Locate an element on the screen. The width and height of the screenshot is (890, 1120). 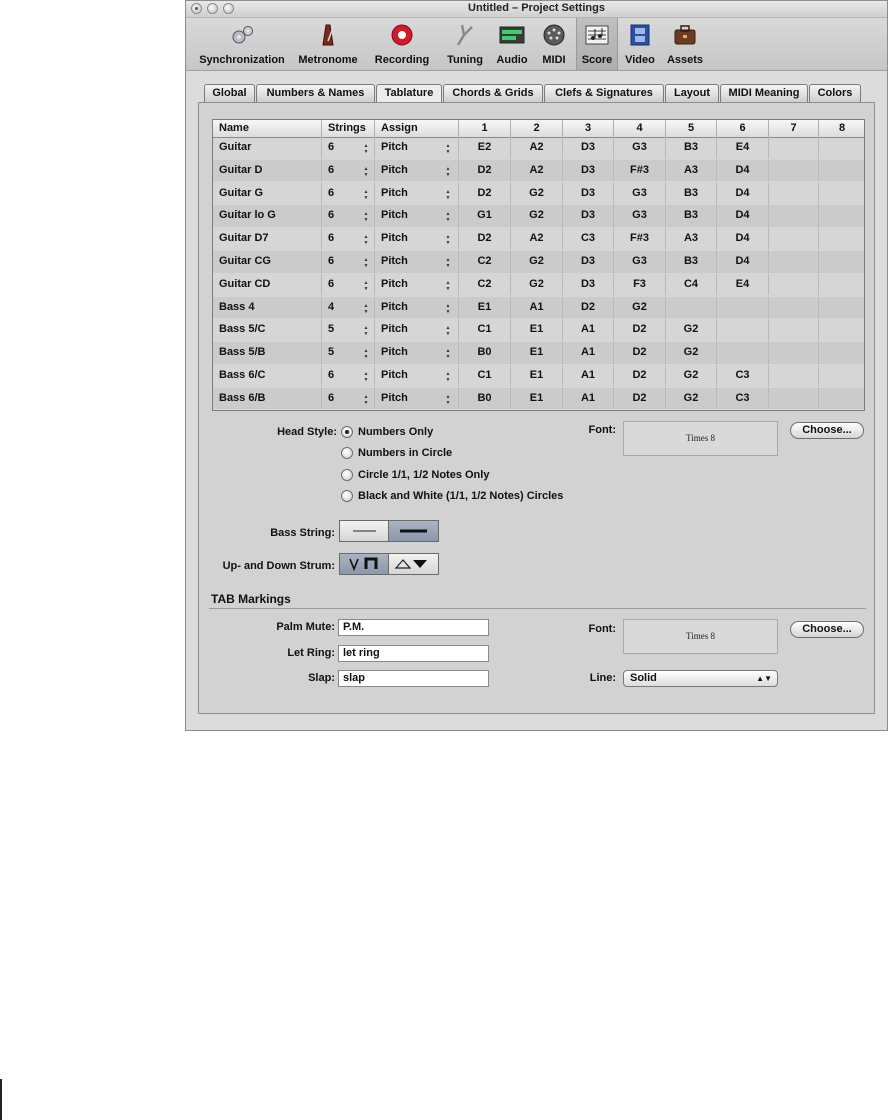
column-header-string-5: 5 is located at coordinates (691, 128).